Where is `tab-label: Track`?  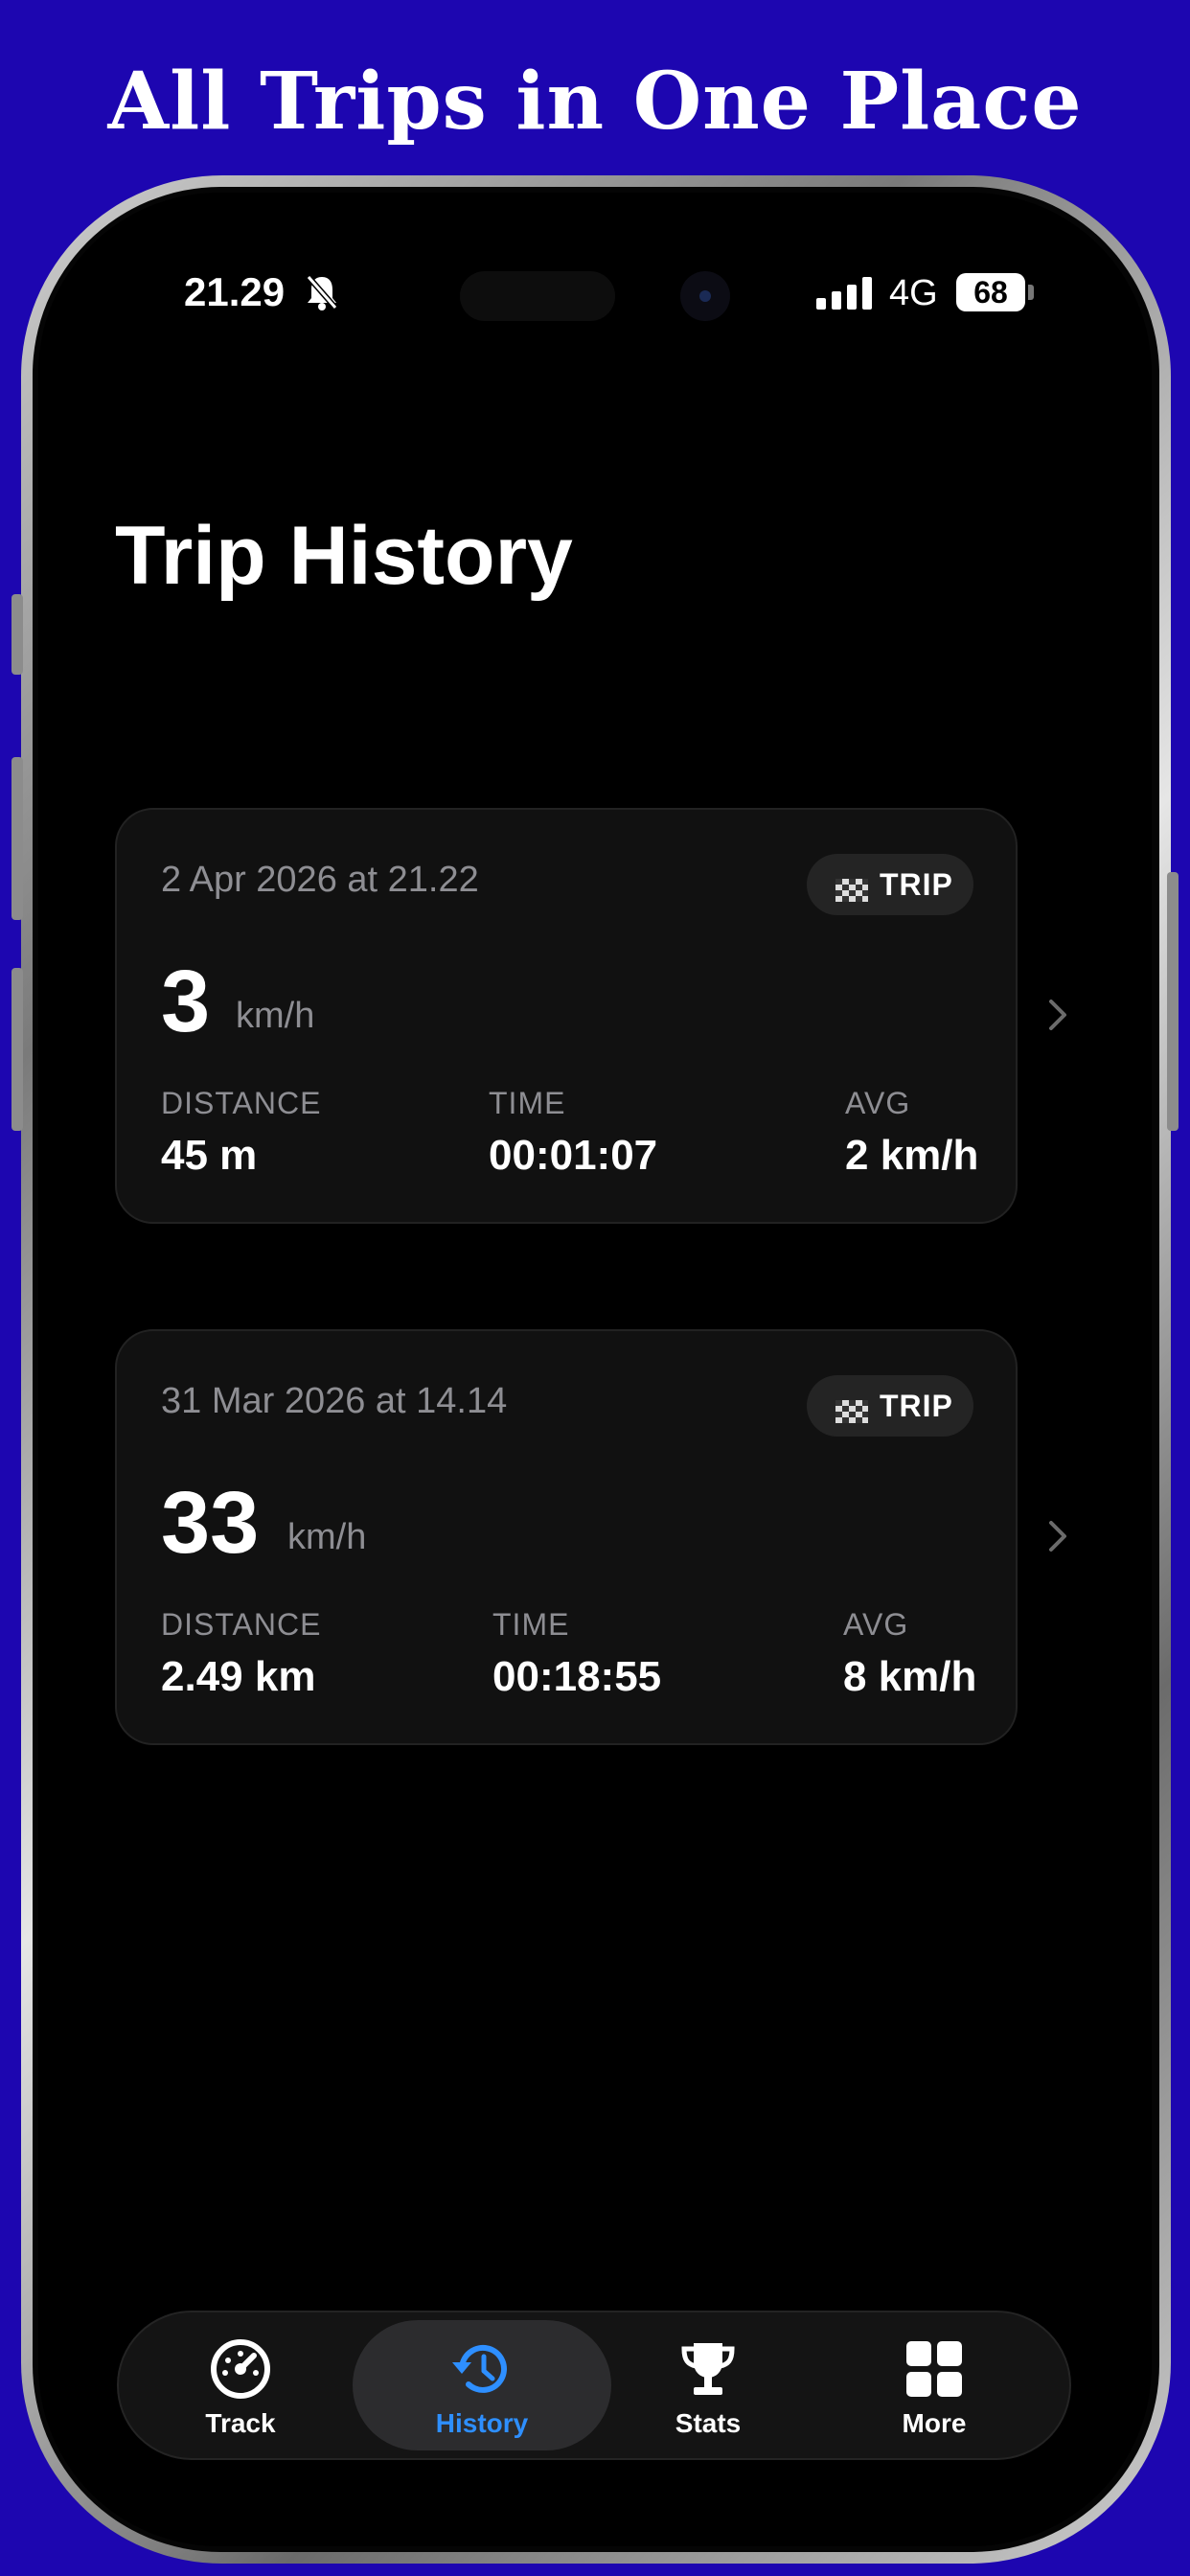
tab-label: Track is located at coordinates (241, 2423).